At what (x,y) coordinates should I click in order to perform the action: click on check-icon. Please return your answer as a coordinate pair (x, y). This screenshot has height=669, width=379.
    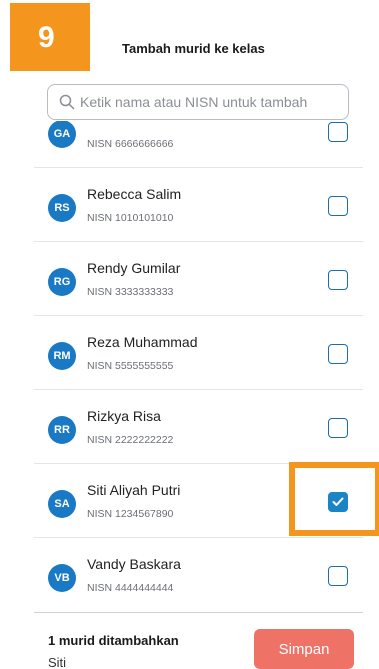
    Looking at the image, I should click on (338, 501).